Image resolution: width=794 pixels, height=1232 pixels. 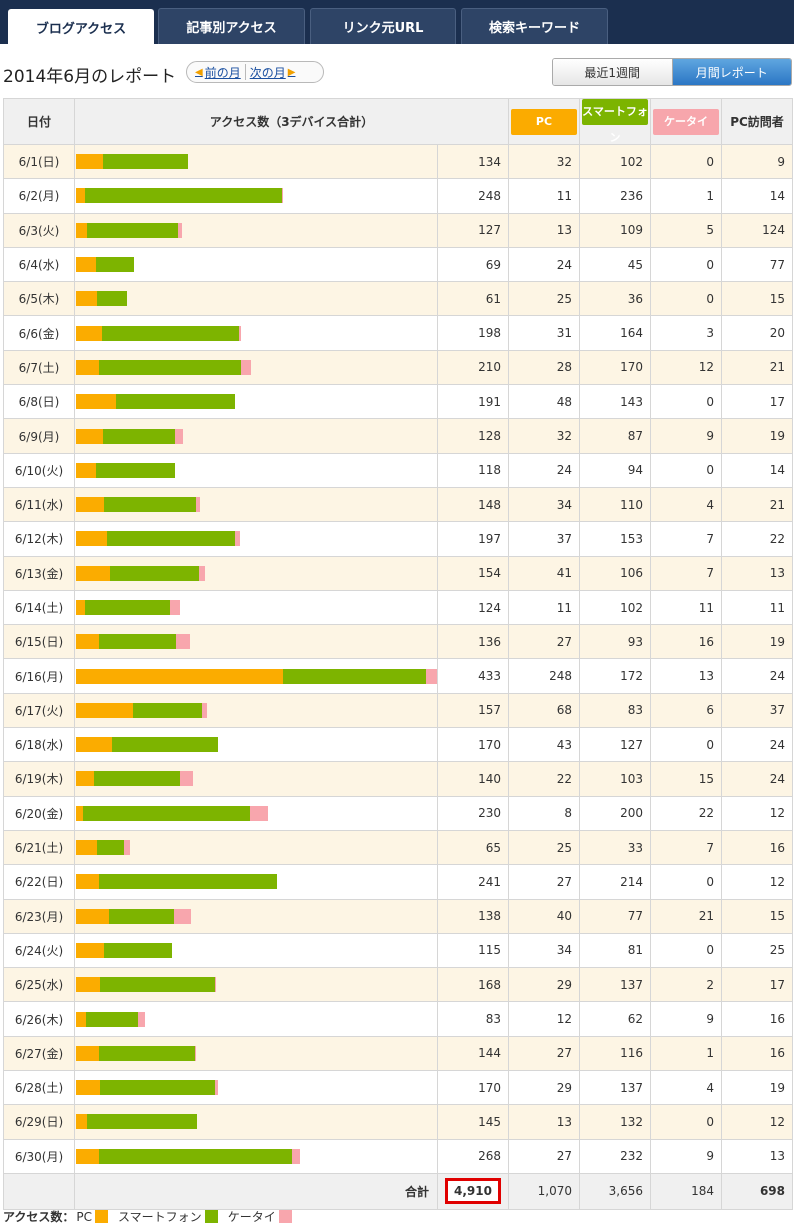 I want to click on row-pc: 40, so click(x=544, y=916).